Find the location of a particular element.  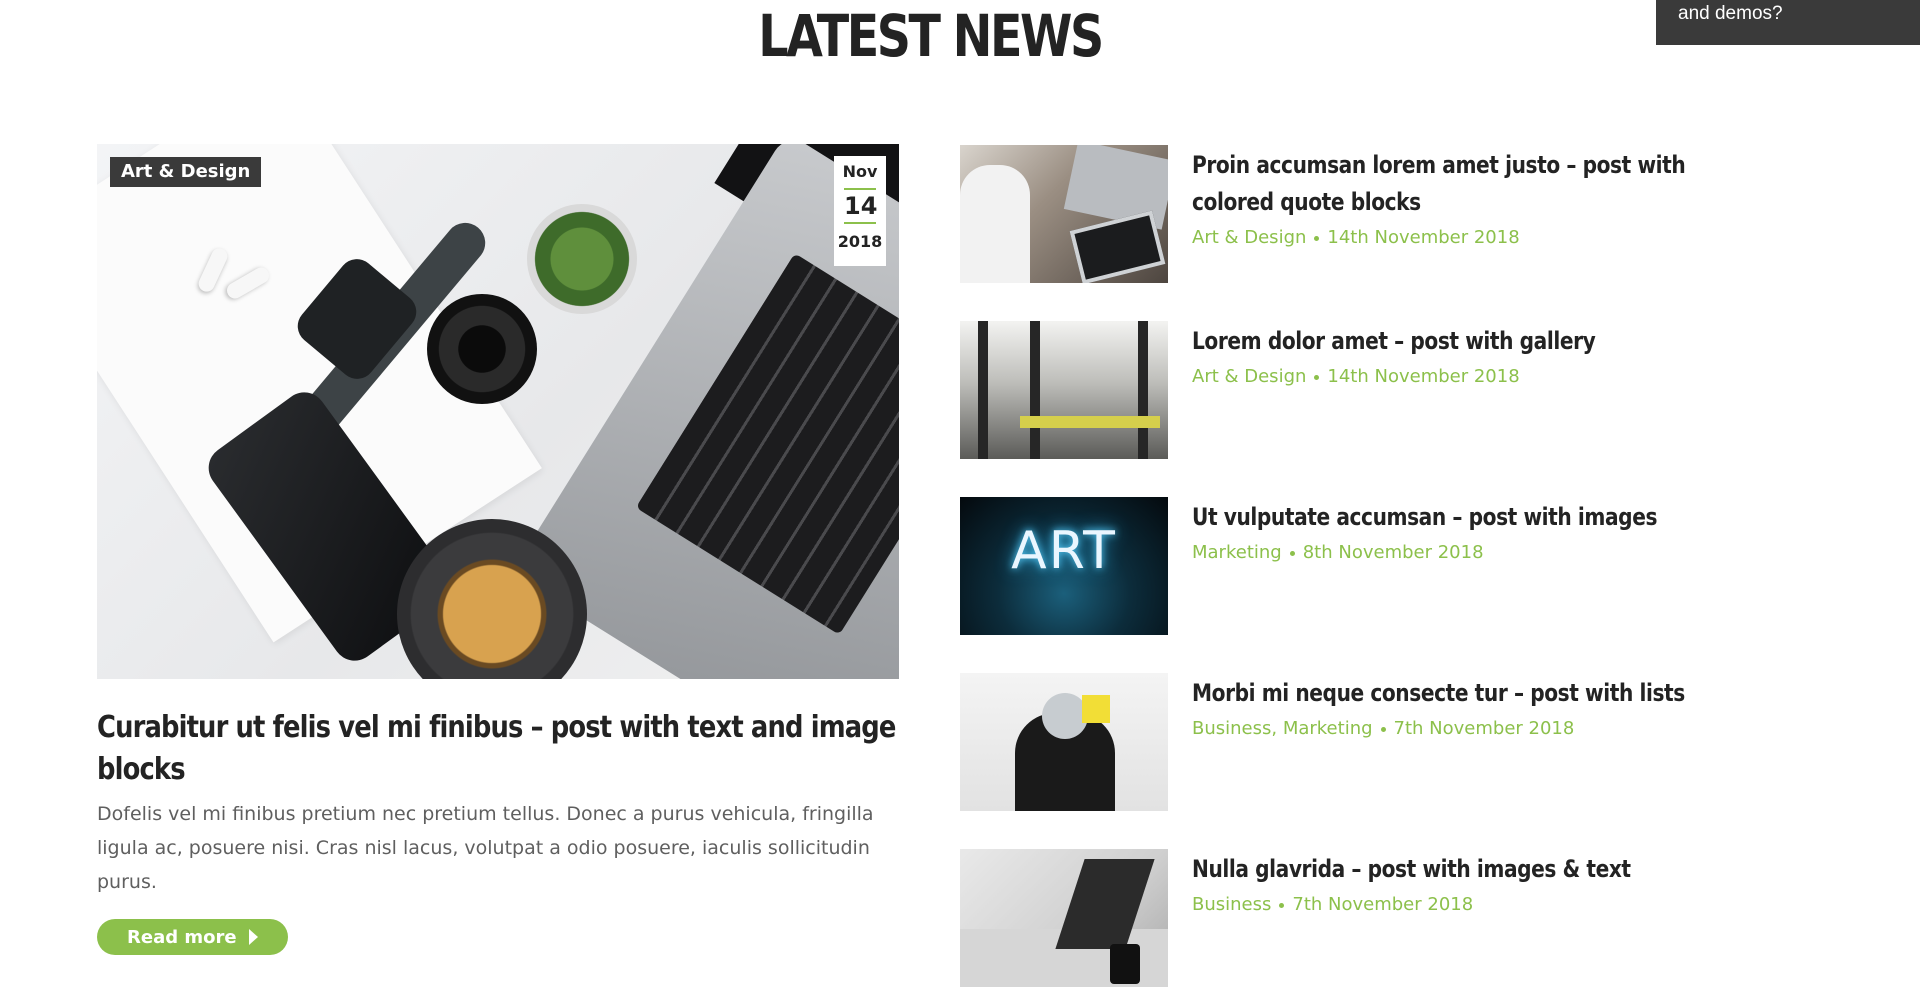

post-category: Business is located at coordinates (1231, 904).